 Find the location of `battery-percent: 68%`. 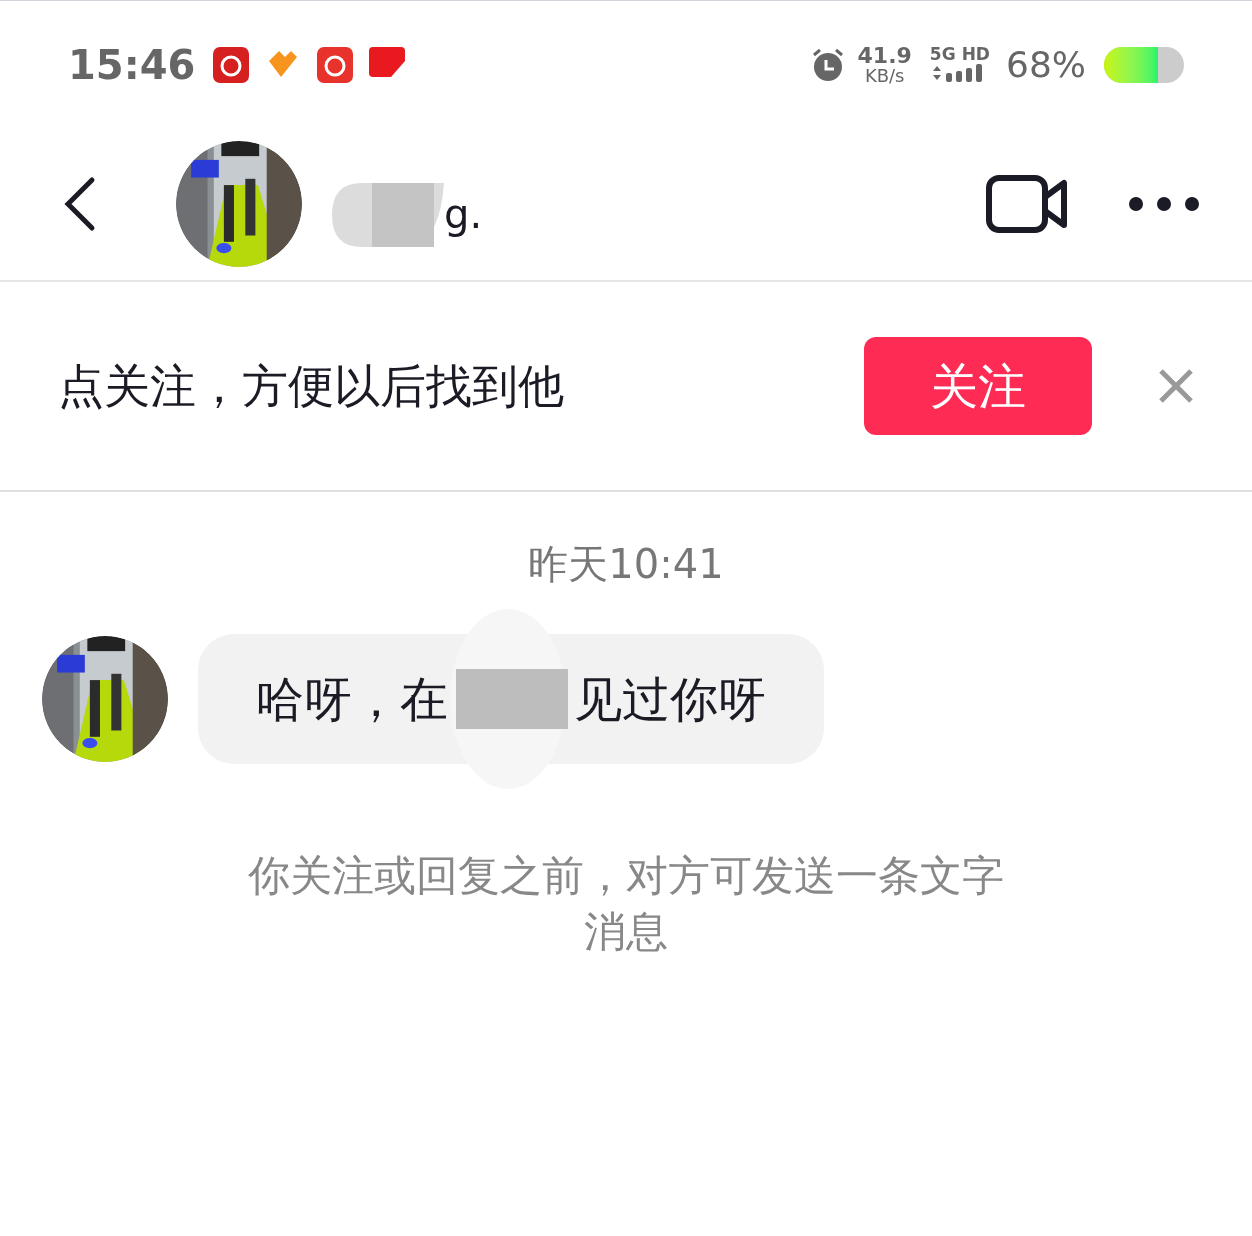

battery-percent: 68% is located at coordinates (1046, 64).